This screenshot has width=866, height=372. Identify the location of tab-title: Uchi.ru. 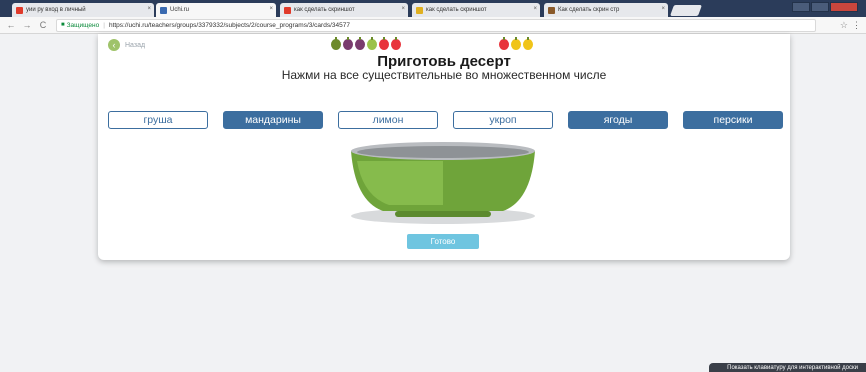
(180, 10).